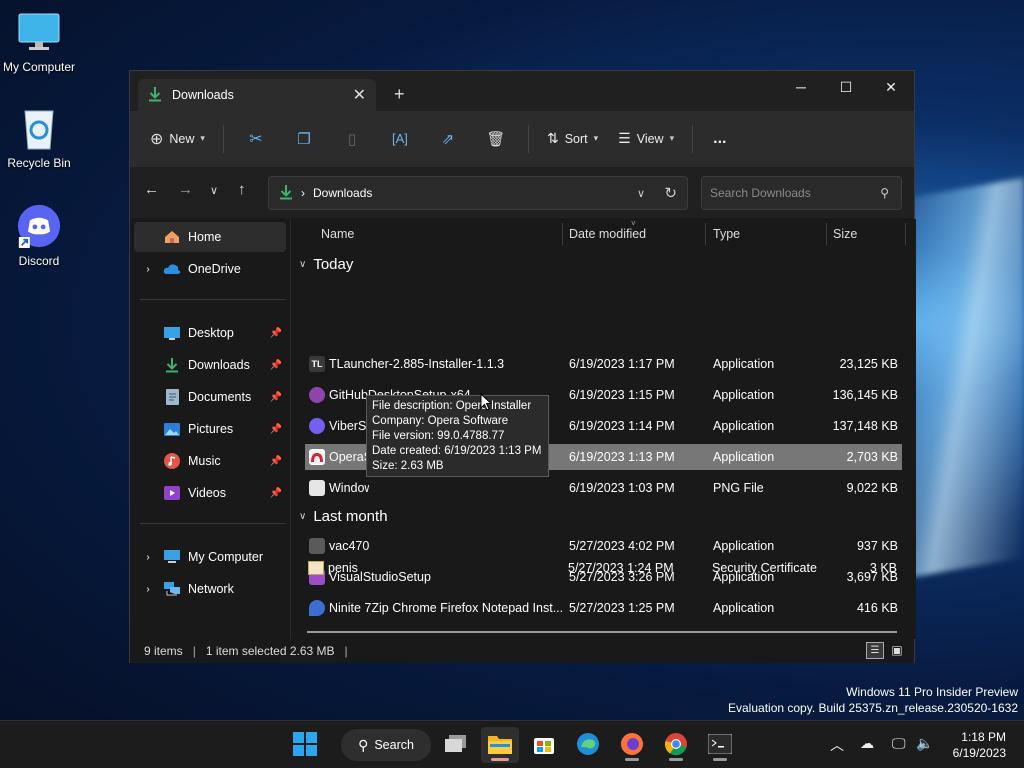 The height and width of the screenshot is (768, 1024). I want to click on desktop-icon-label: My Computer, so click(39, 67).